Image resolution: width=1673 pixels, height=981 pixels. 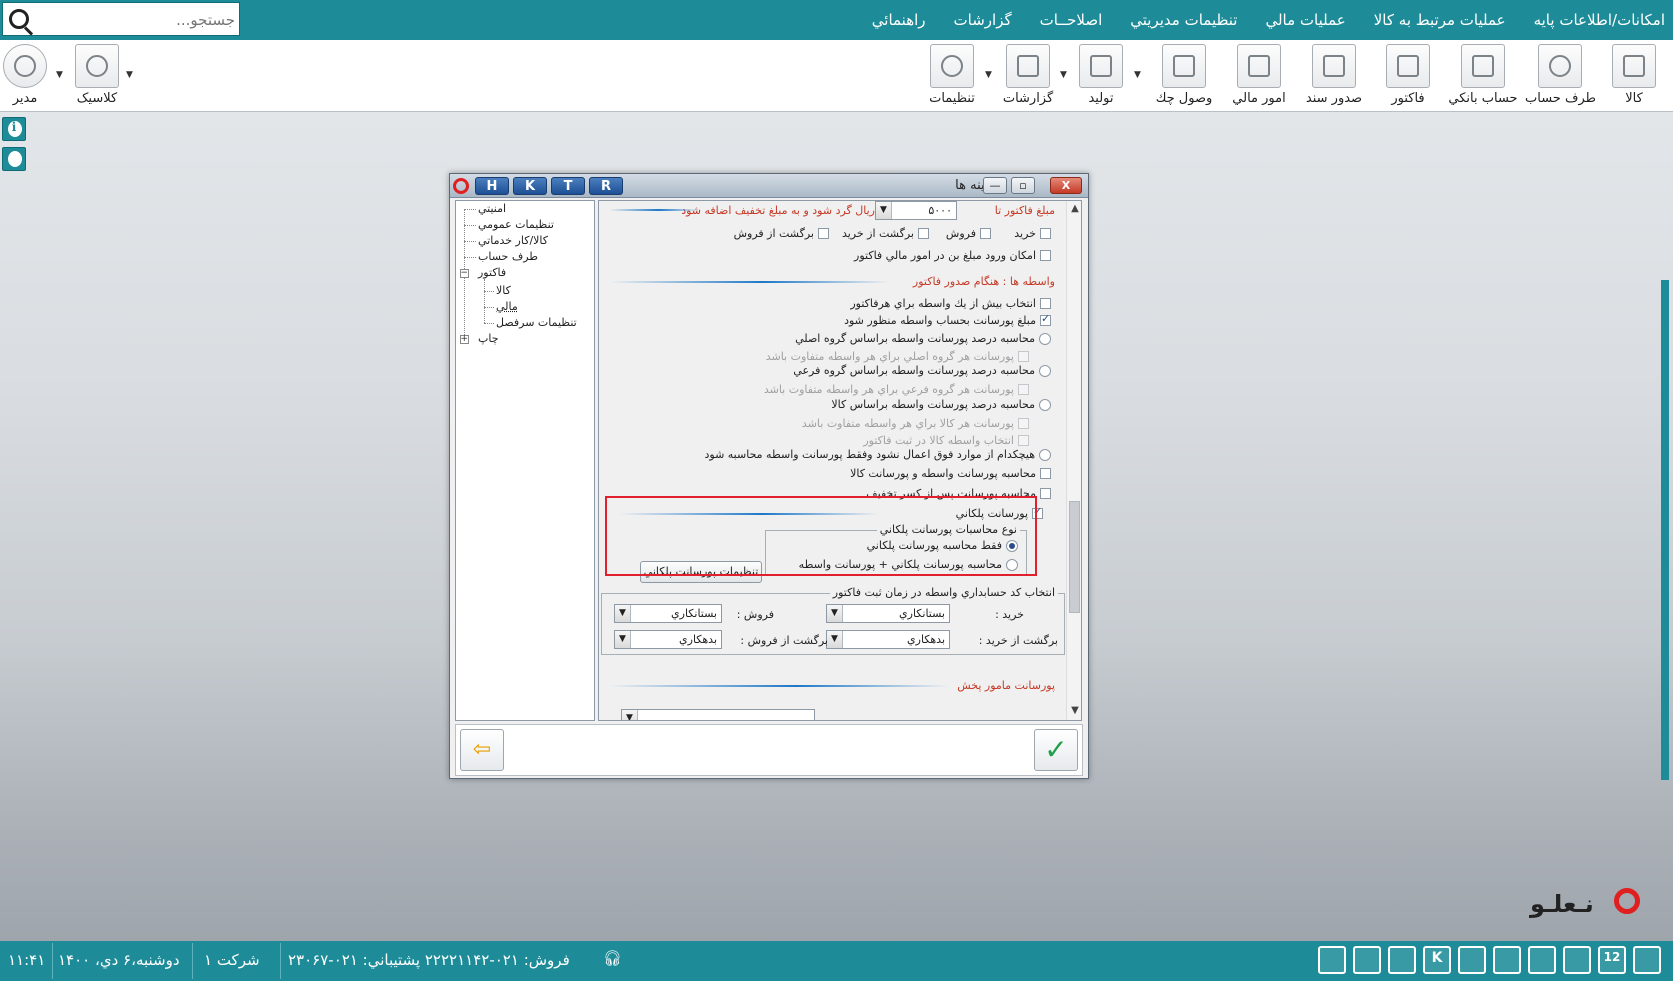 What do you see at coordinates (1483, 77) in the screenshot?
I see `toolbar-bank-account-button: حساب بانکي` at bounding box center [1483, 77].